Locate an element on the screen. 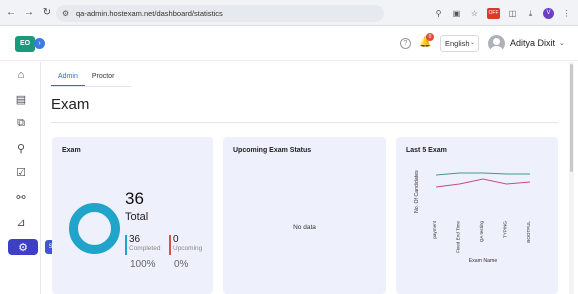  upcoming-label: Upcoming is located at coordinates (188, 248).